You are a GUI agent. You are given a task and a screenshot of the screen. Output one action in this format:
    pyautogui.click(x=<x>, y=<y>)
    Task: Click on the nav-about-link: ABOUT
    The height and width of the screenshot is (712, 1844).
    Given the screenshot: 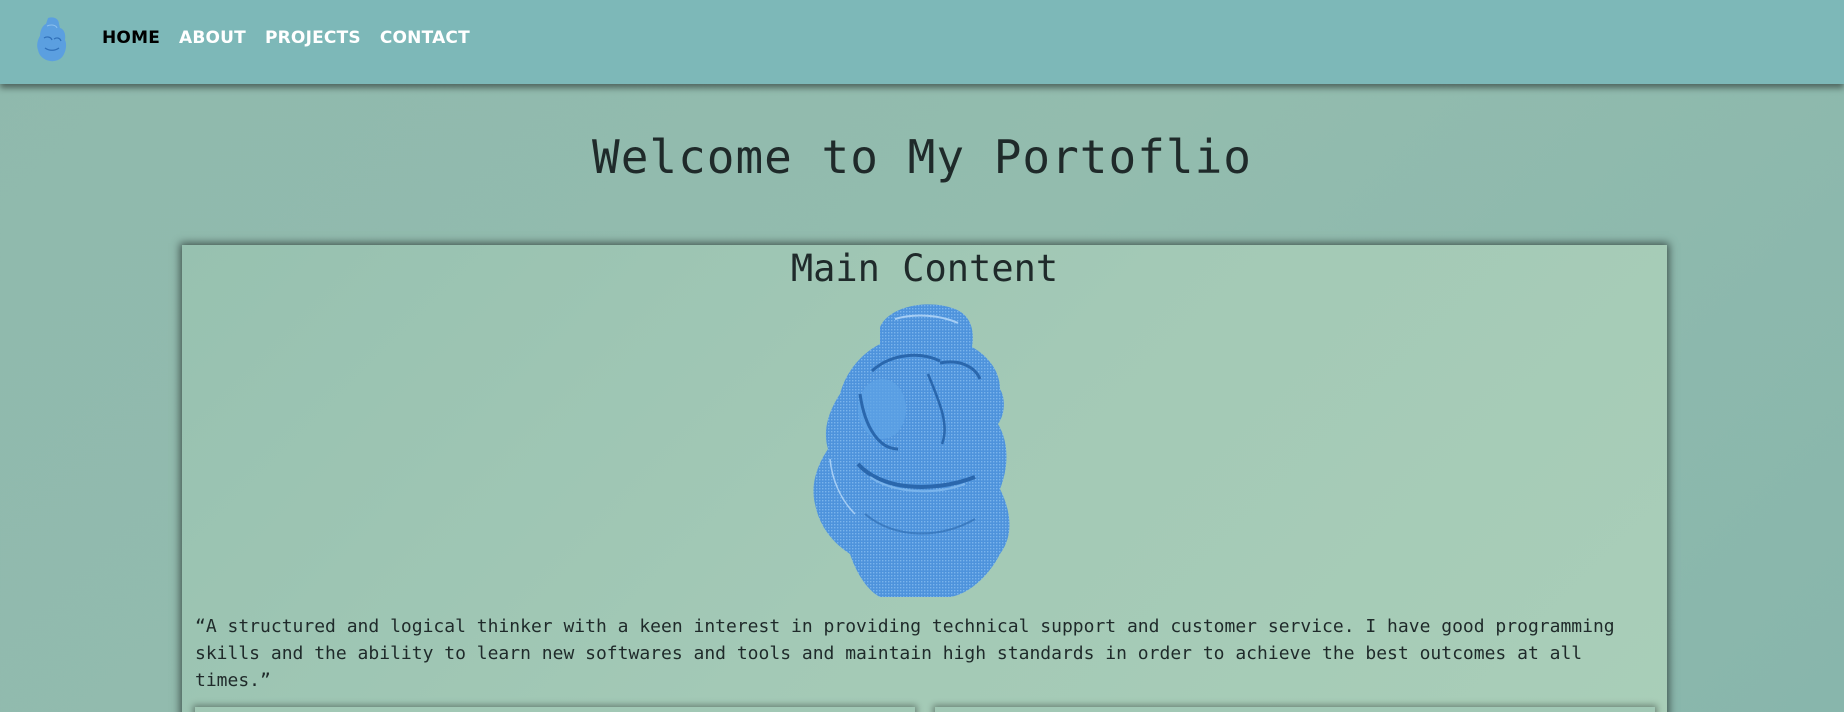 What is the action you would take?
    pyautogui.click(x=212, y=38)
    